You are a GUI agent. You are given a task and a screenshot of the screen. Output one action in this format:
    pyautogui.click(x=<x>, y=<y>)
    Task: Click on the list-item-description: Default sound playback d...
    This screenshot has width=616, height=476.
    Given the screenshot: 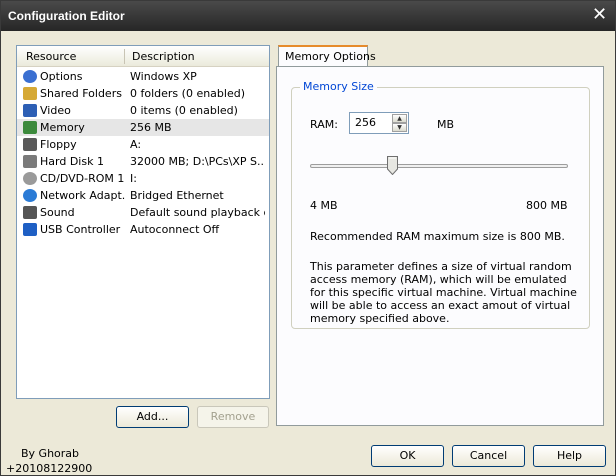 What is the action you would take?
    pyautogui.click(x=197, y=212)
    